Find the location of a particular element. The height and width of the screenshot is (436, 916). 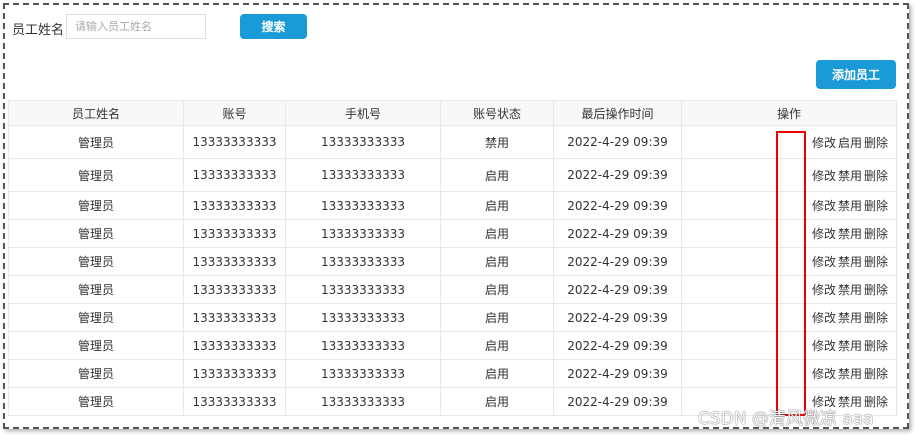

column-header: 员工姓名 is located at coordinates (96, 113).